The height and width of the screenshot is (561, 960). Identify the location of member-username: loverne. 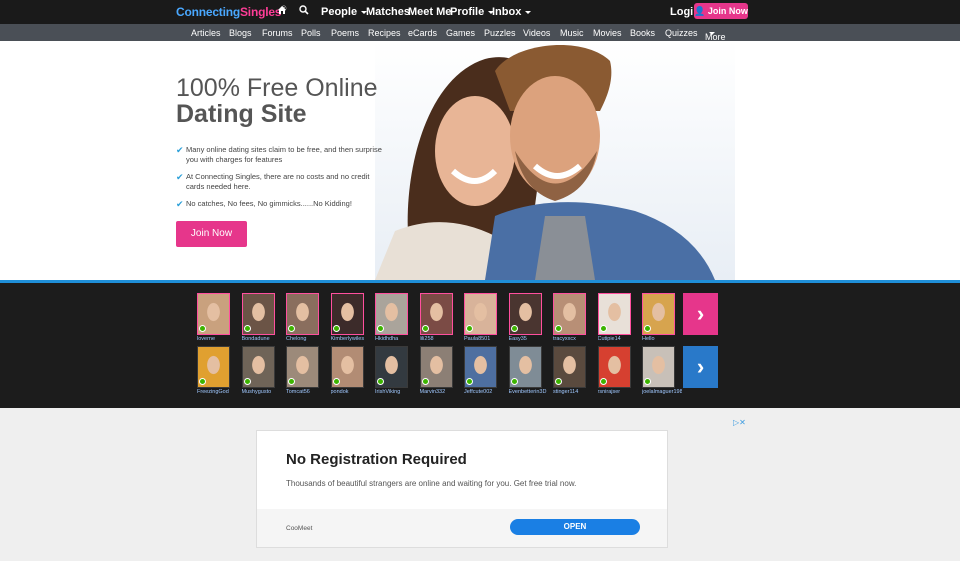
(217, 339).